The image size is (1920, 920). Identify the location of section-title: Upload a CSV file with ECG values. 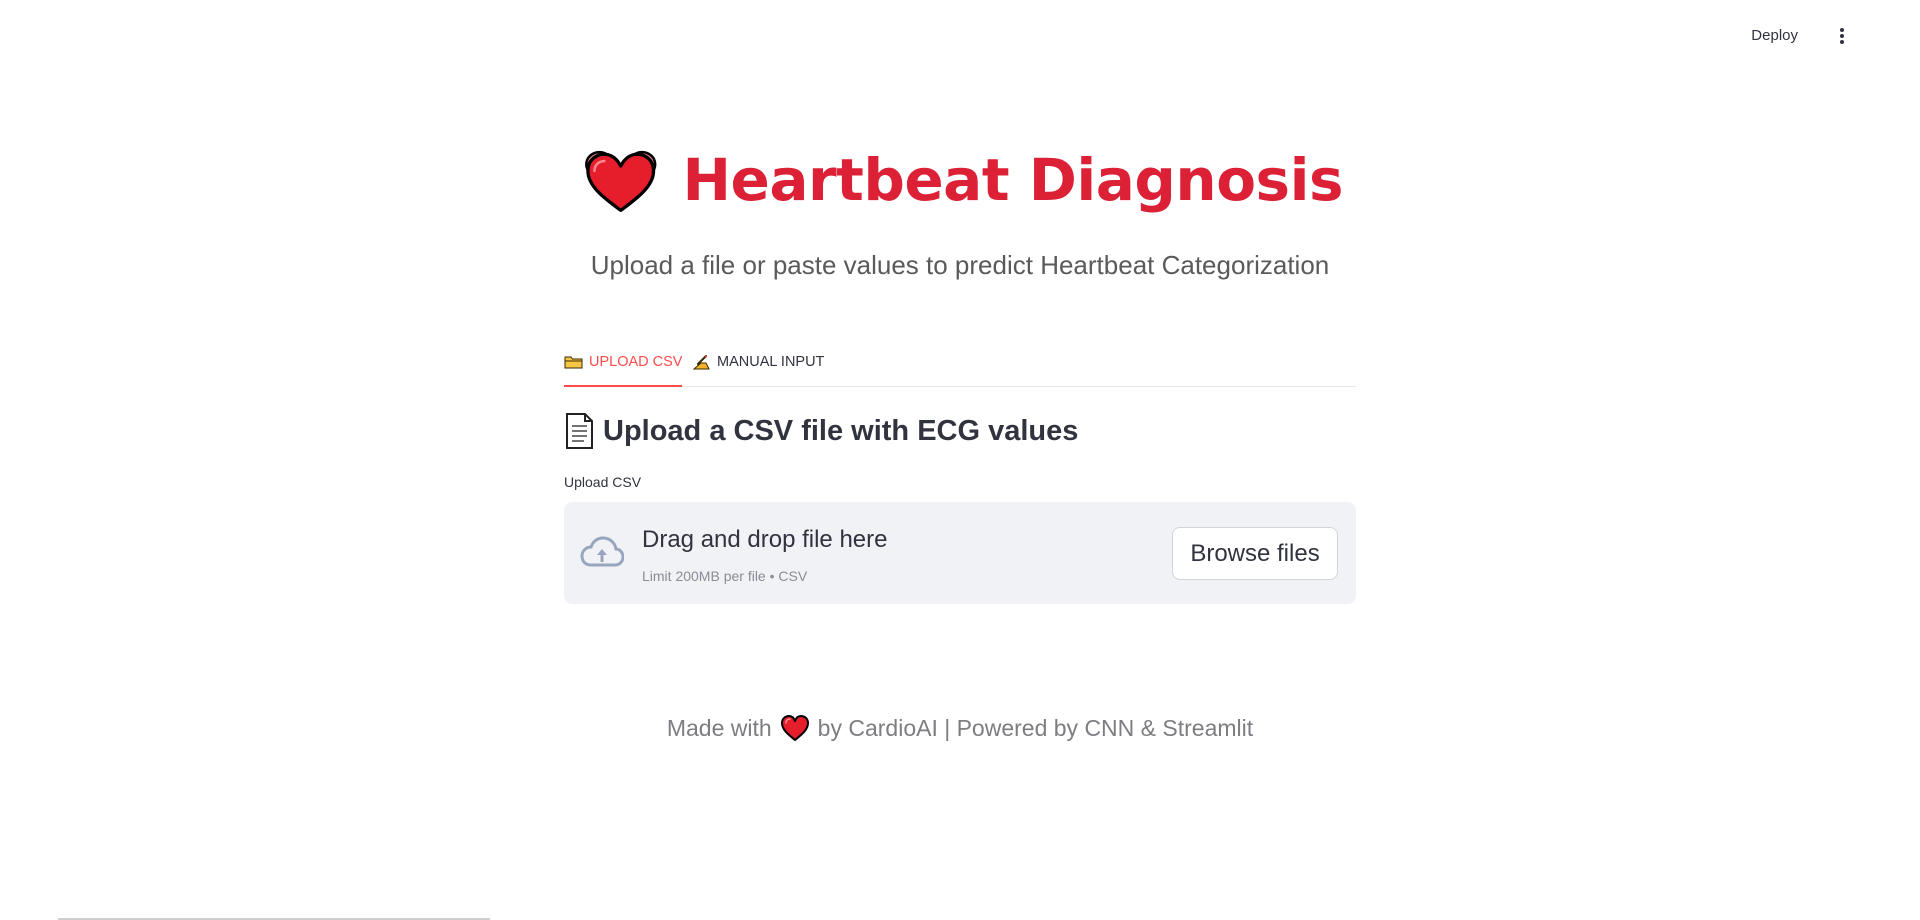
(841, 430).